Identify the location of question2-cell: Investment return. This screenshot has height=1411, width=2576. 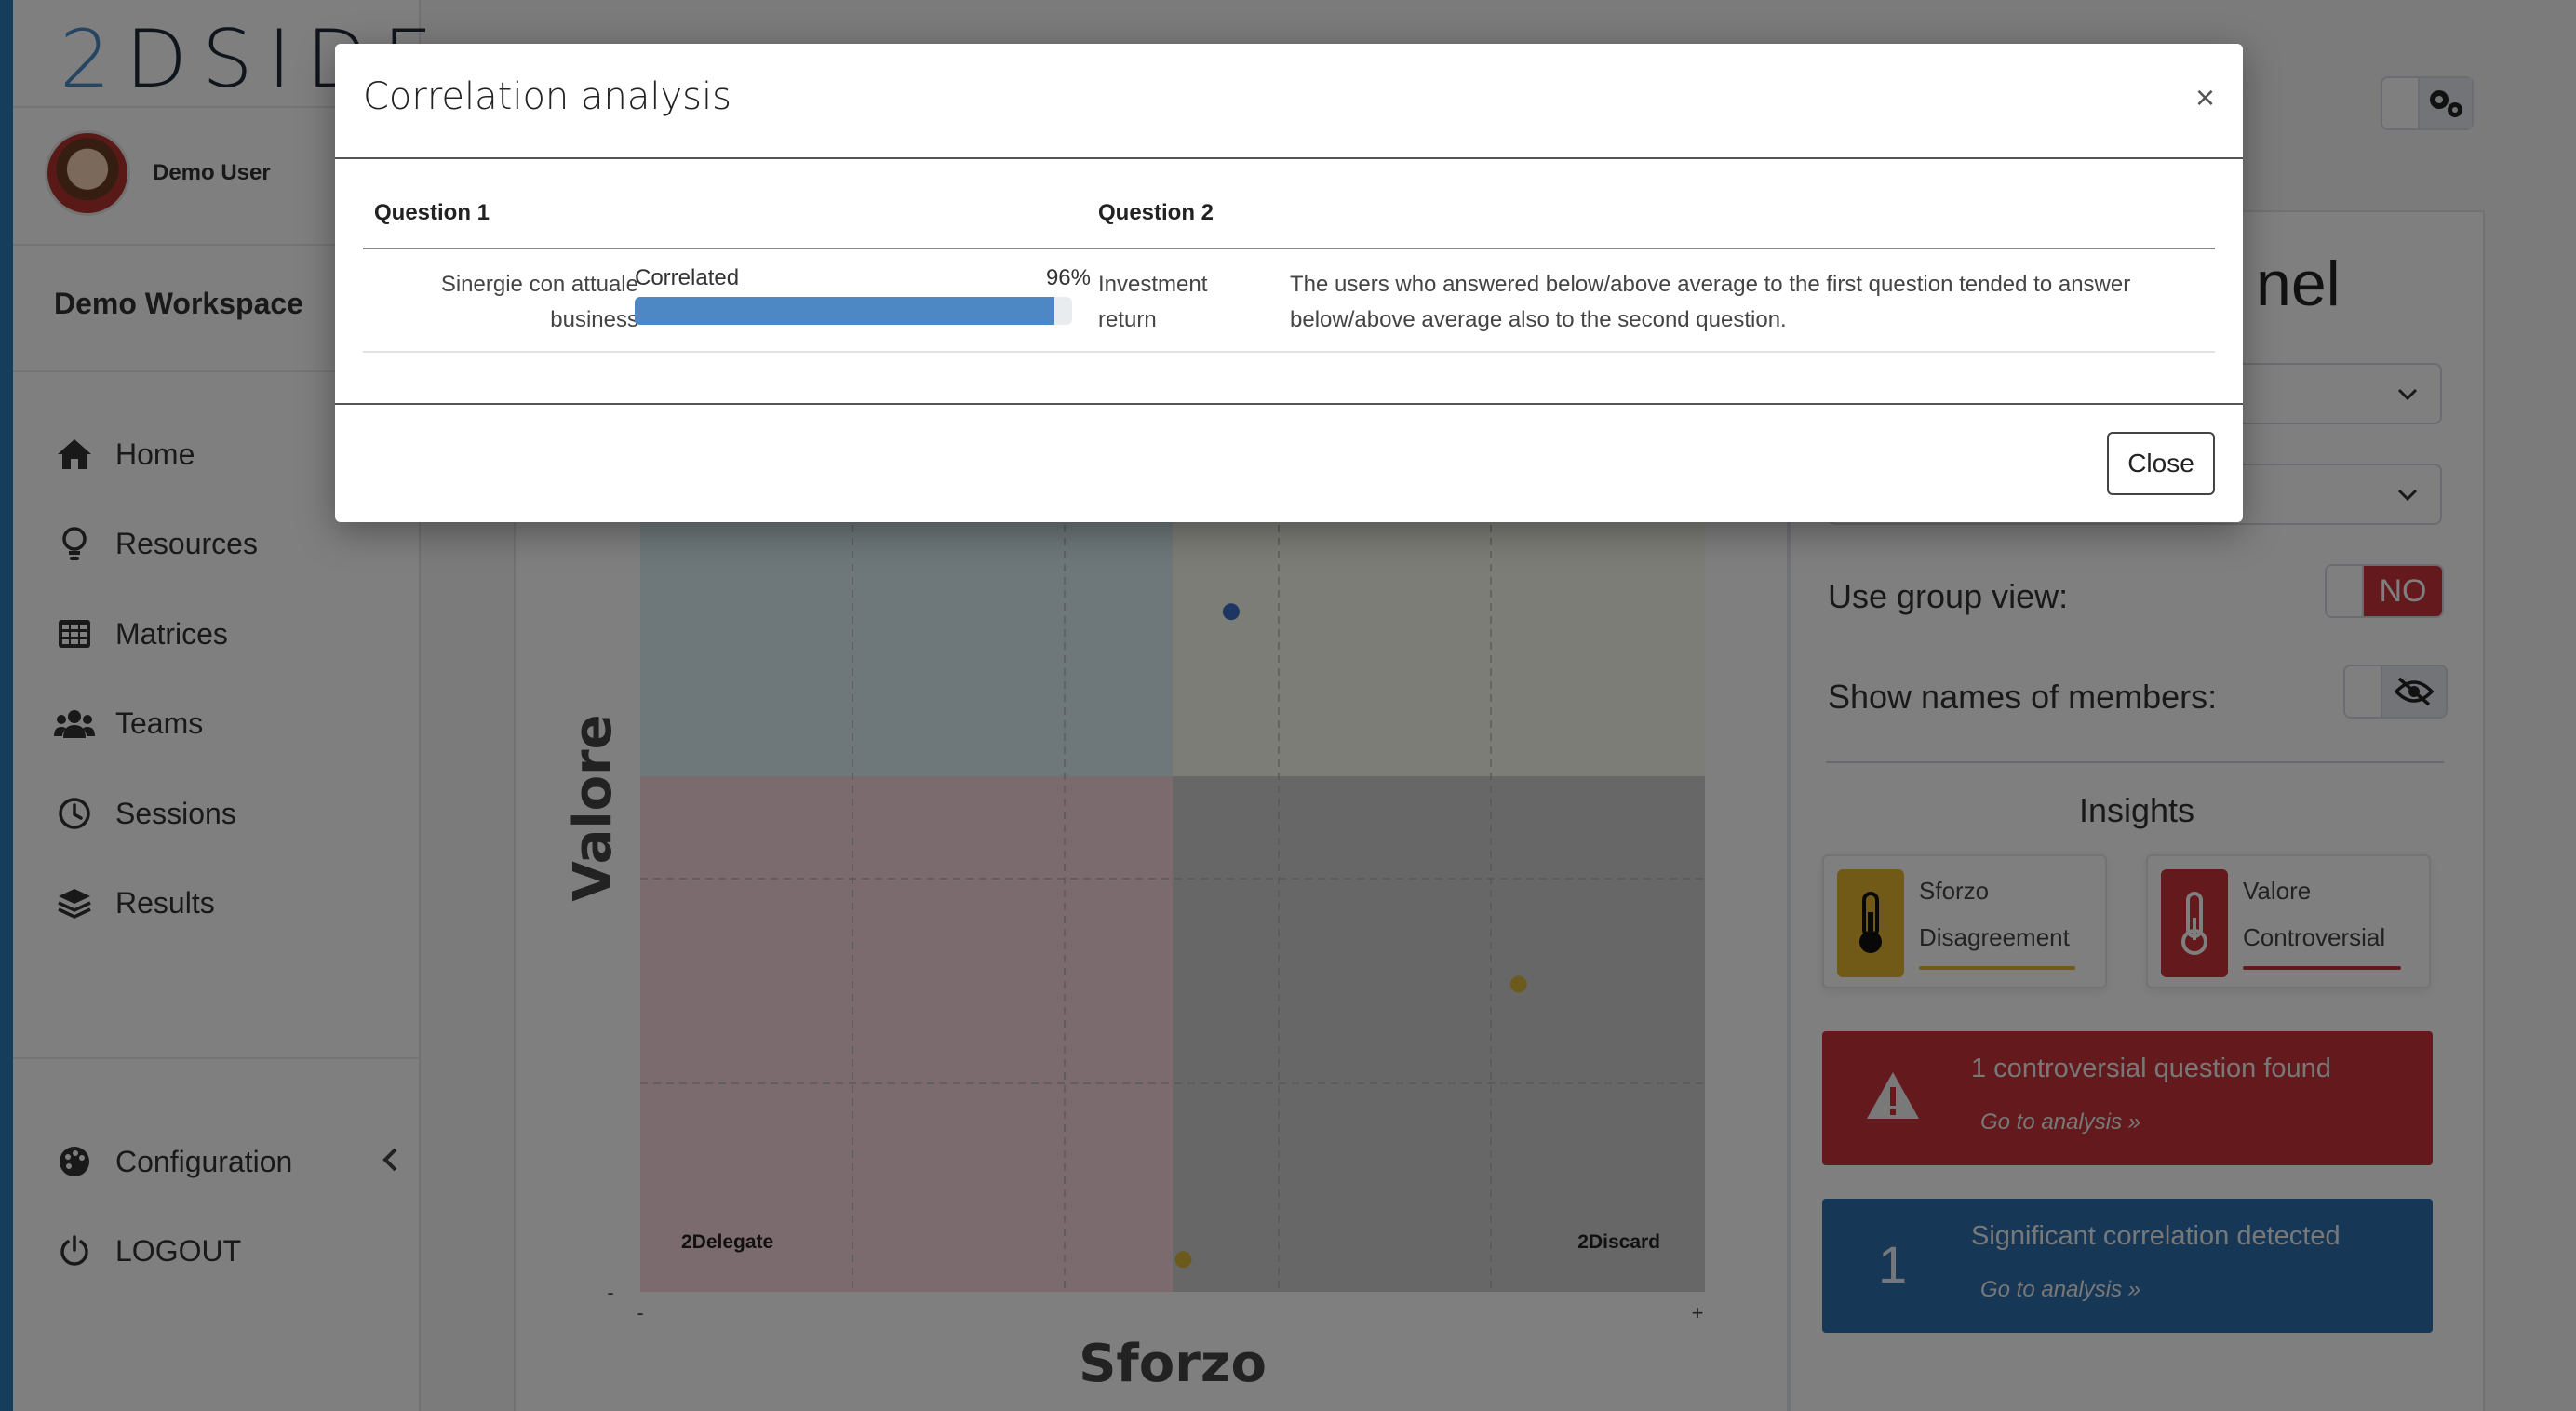
(1153, 302).